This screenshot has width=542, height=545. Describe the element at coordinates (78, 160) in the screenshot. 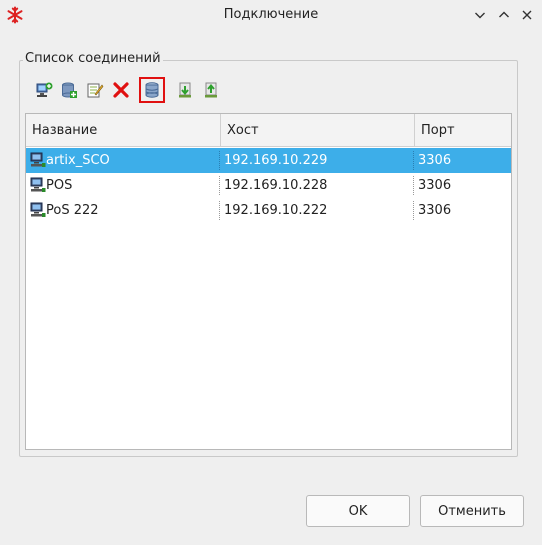

I see `cell-name: artix_SCO` at that location.